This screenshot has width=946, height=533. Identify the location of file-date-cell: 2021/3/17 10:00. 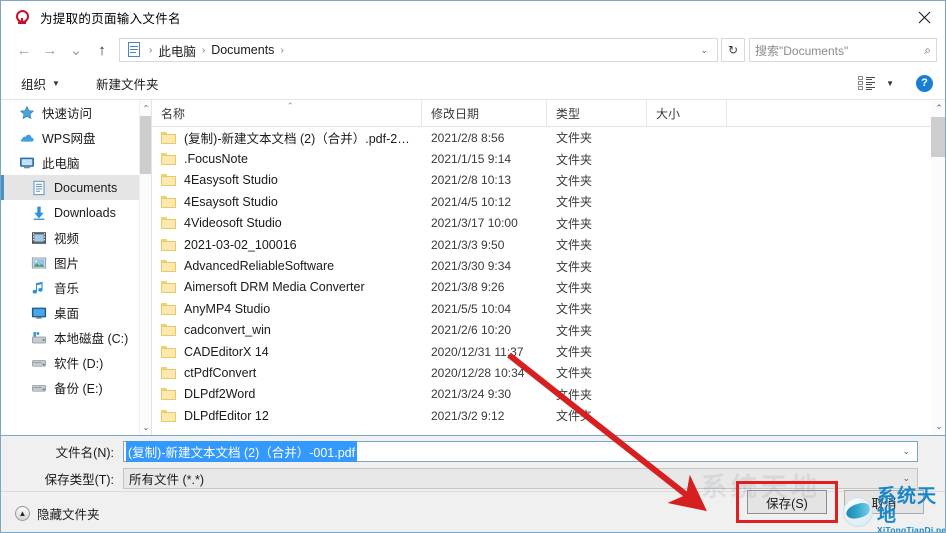
(474, 223).